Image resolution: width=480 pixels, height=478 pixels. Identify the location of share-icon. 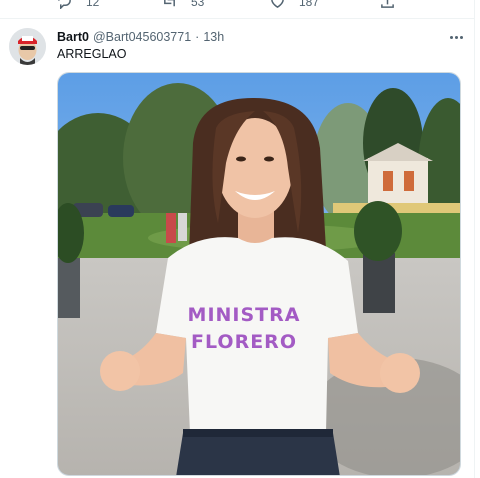
(387, 4).